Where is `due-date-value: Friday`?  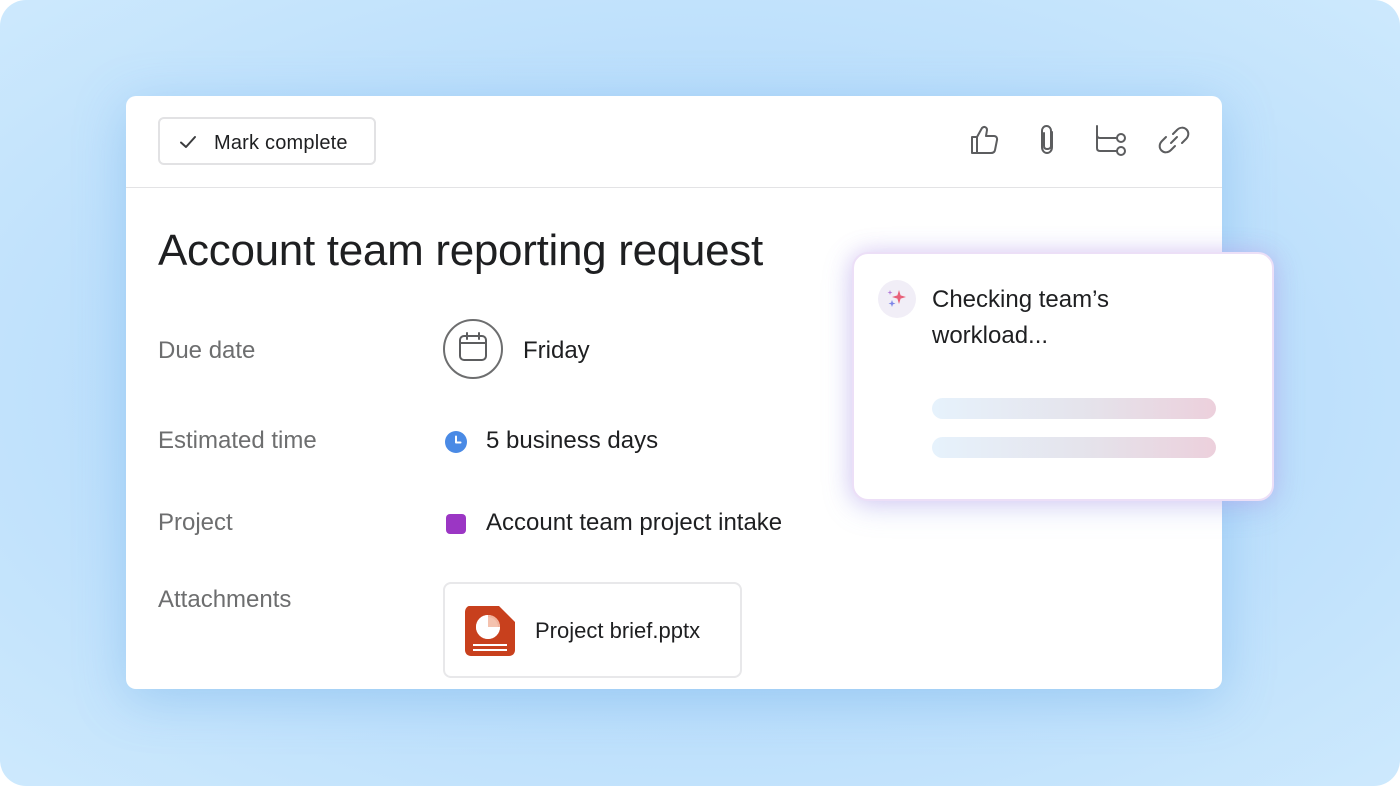 due-date-value: Friday is located at coordinates (556, 351).